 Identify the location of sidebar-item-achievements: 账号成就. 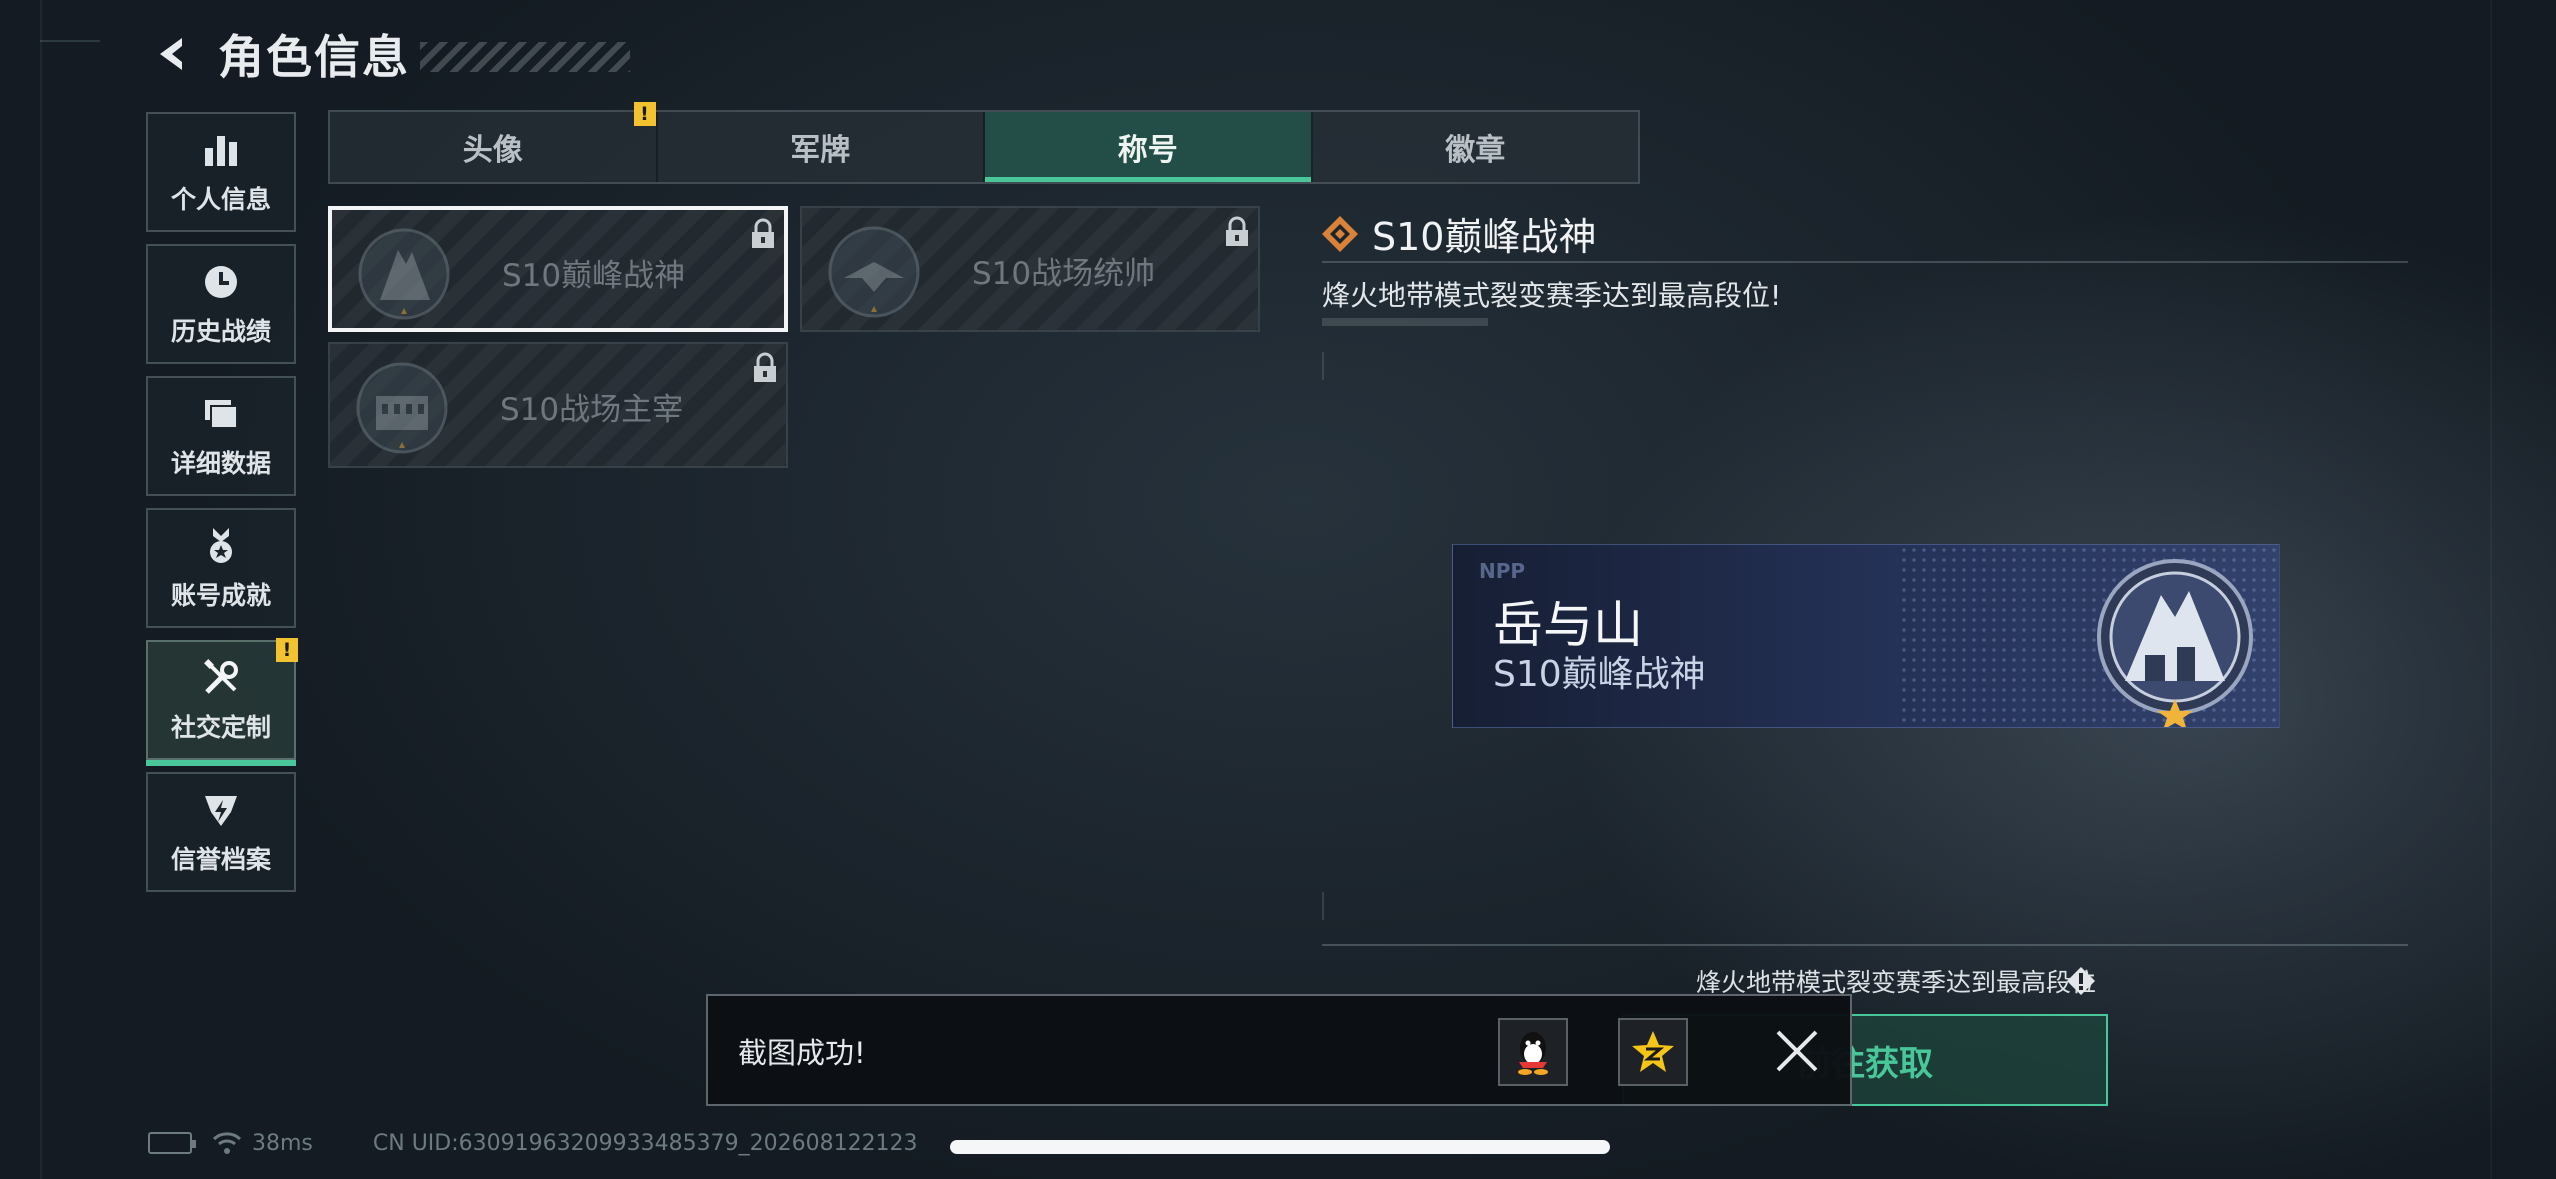
(221, 568).